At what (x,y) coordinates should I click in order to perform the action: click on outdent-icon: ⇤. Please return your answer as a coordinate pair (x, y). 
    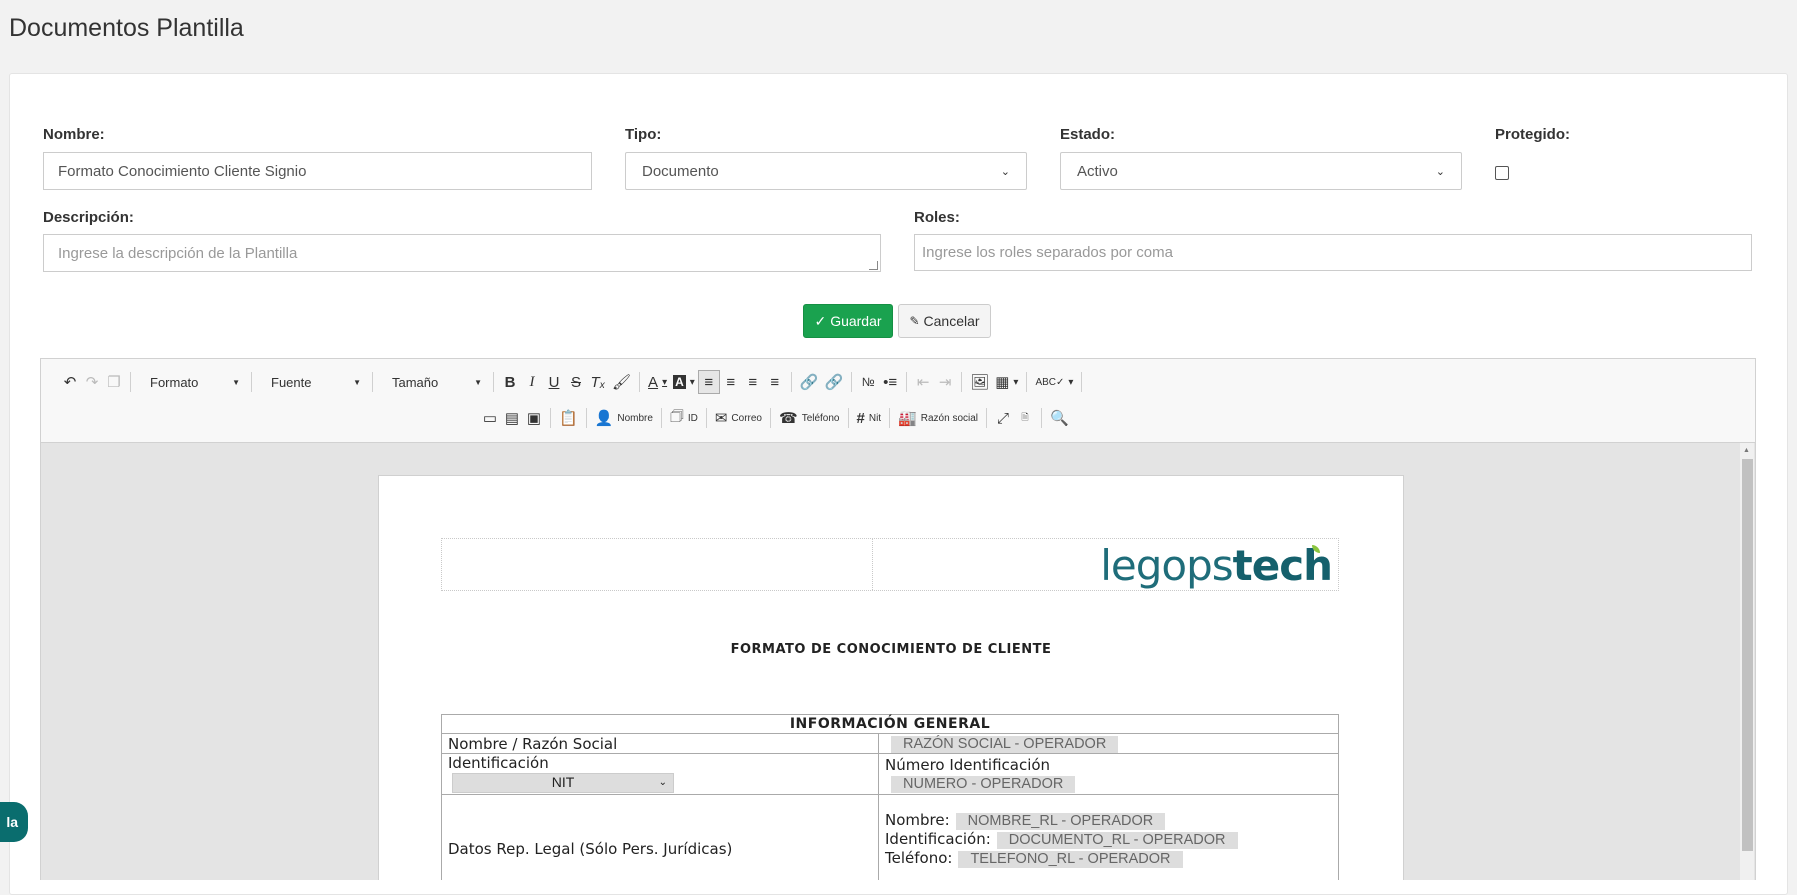
    Looking at the image, I should click on (923, 382).